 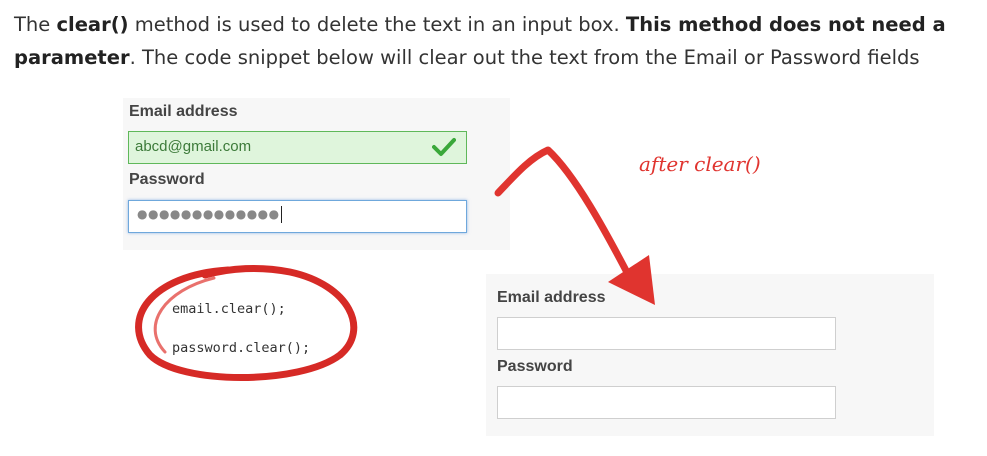 What do you see at coordinates (666, 402) in the screenshot?
I see `password-field-empty` at bounding box center [666, 402].